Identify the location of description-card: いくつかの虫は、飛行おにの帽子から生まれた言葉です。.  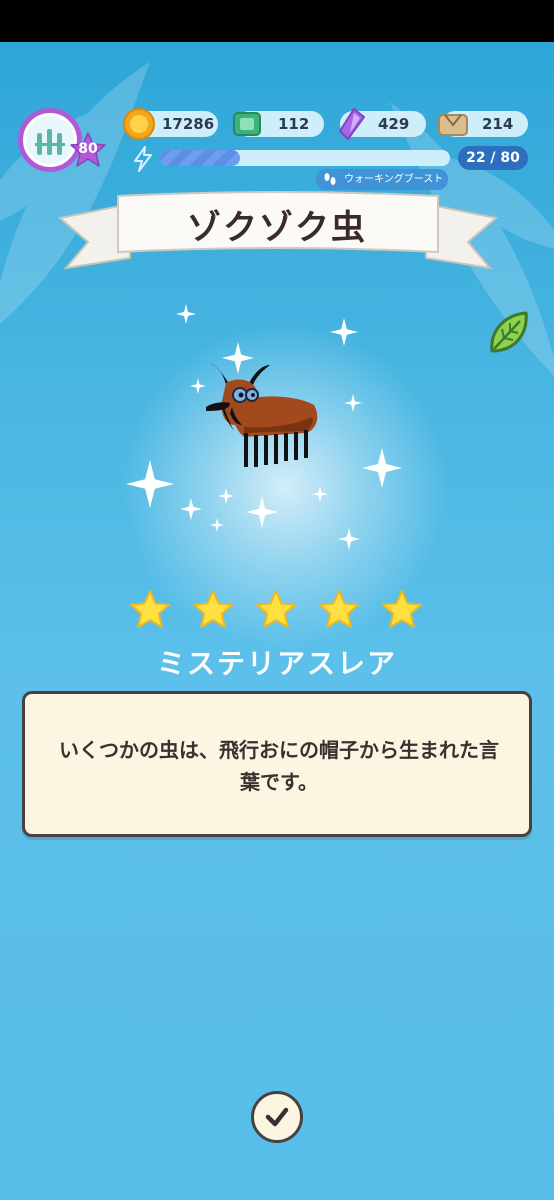
(277, 764).